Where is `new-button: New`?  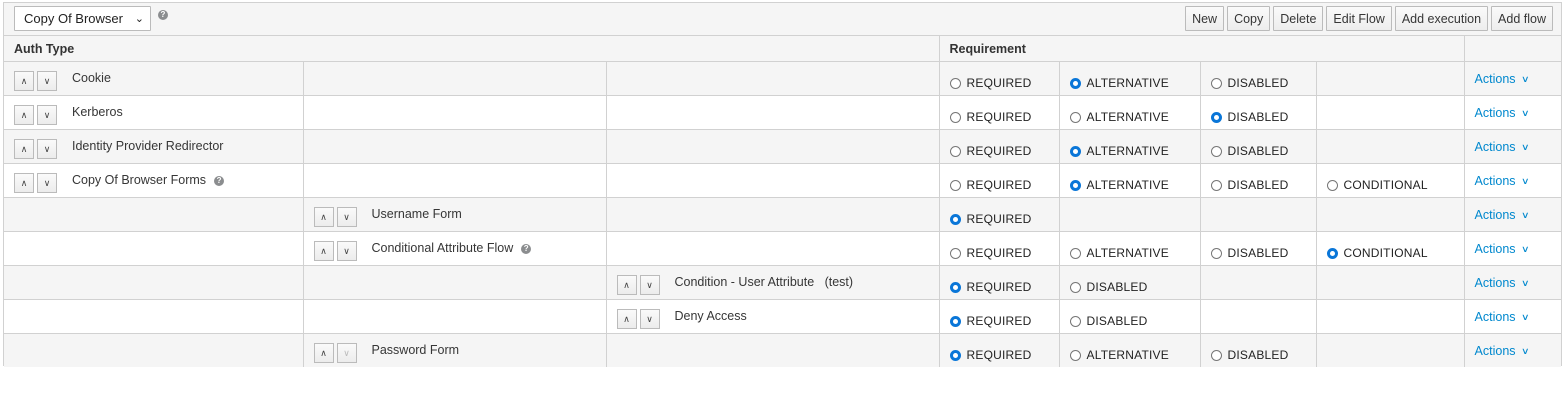
new-button: New is located at coordinates (1205, 18).